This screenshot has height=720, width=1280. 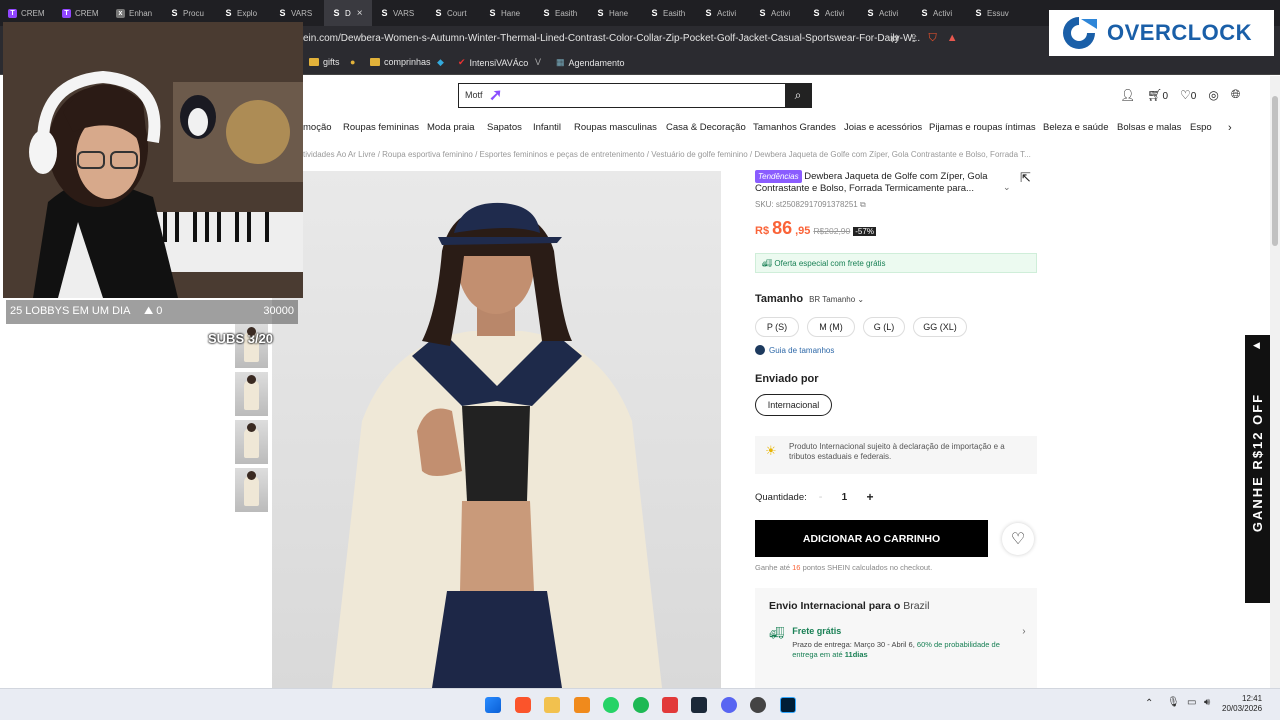 I want to click on tray-chevron-up-icon: ⌃, so click(x=1149, y=703).